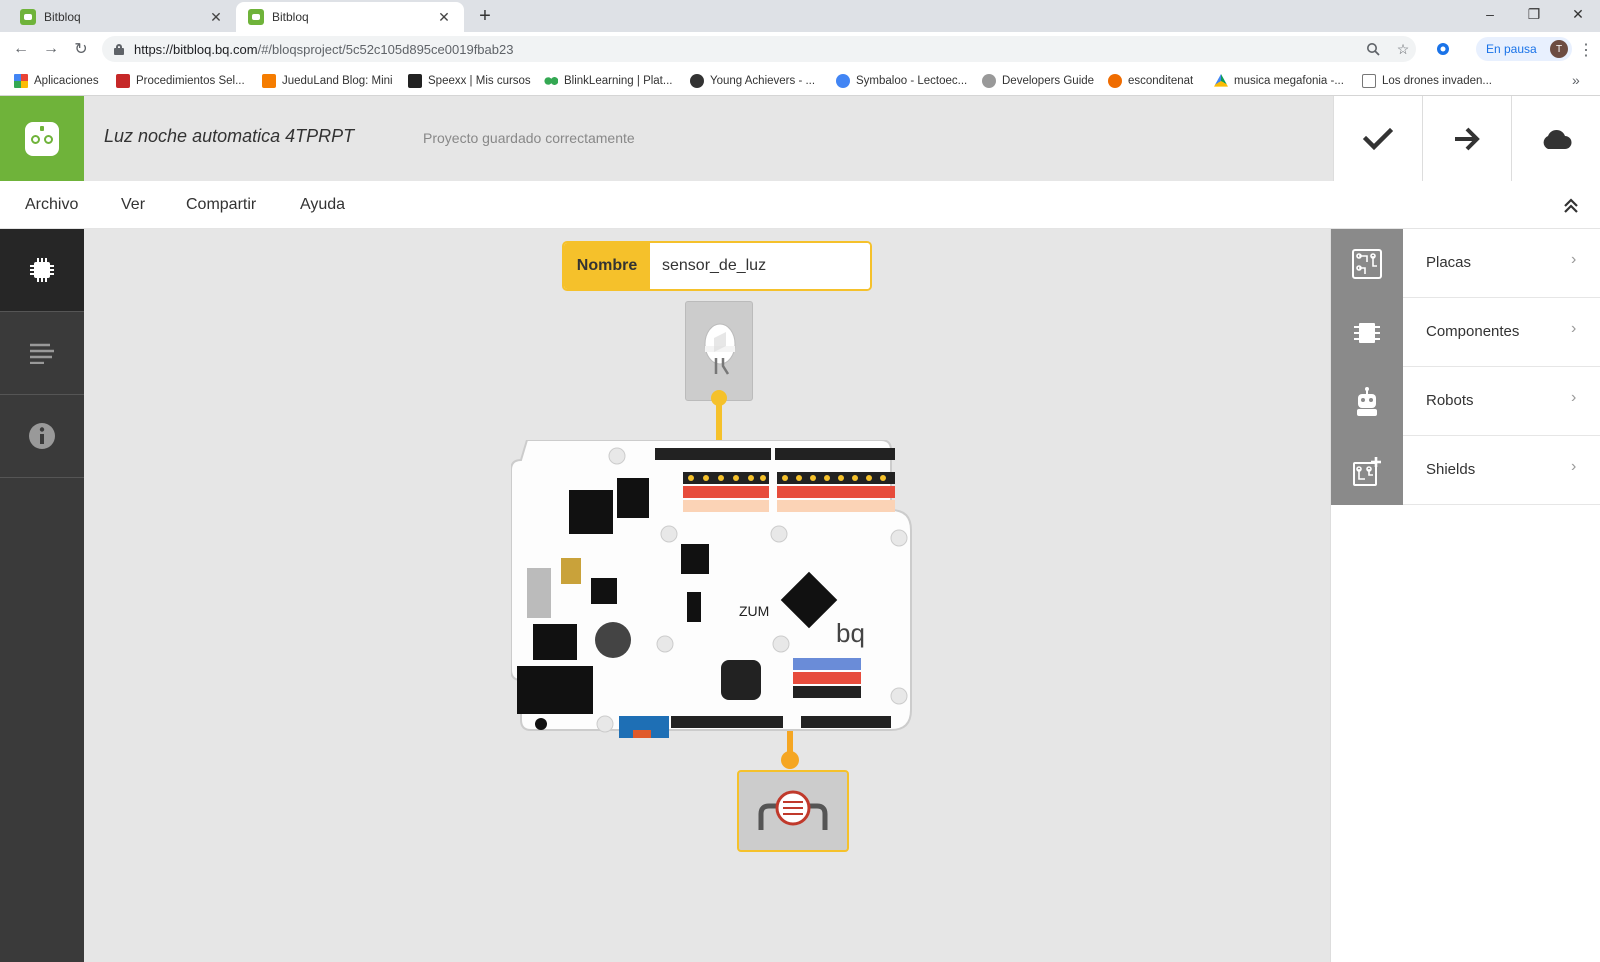  I want to click on bitbloq-logo, so click(42, 138).